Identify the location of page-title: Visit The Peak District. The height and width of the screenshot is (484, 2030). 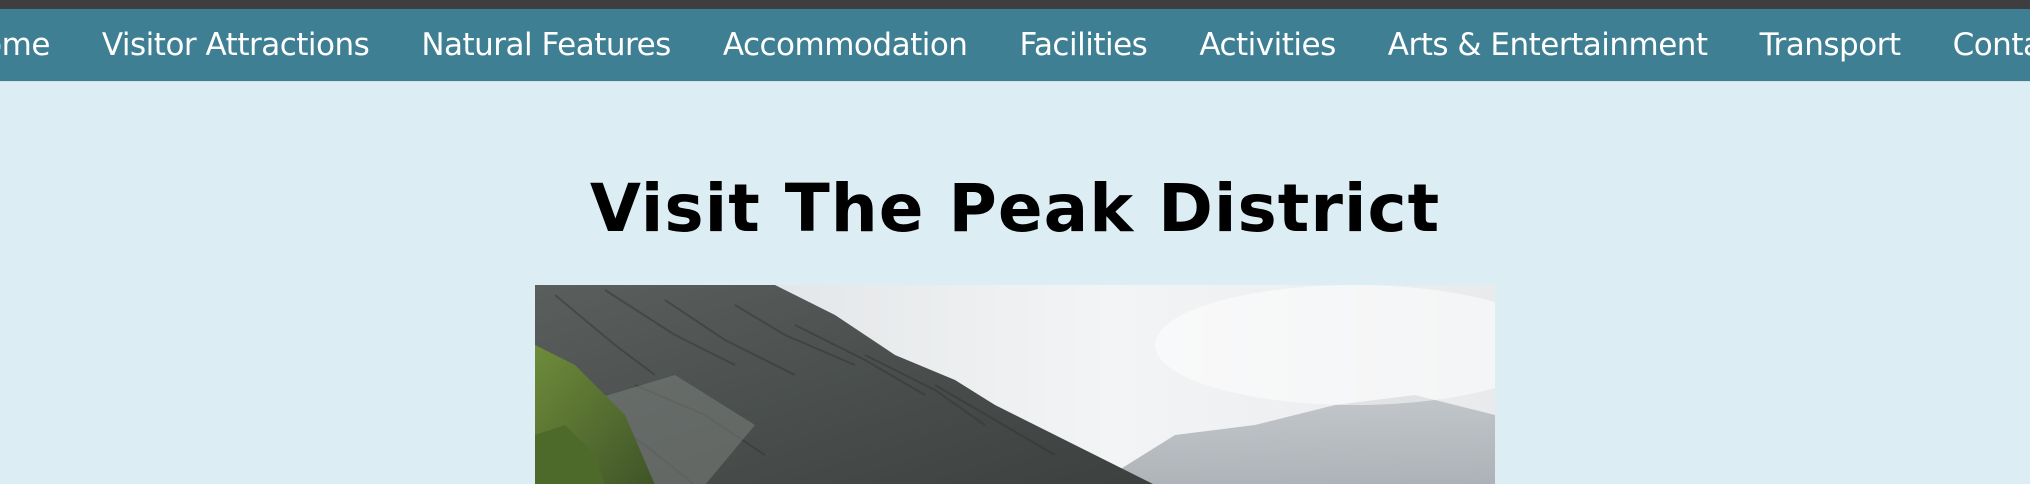
(1015, 208).